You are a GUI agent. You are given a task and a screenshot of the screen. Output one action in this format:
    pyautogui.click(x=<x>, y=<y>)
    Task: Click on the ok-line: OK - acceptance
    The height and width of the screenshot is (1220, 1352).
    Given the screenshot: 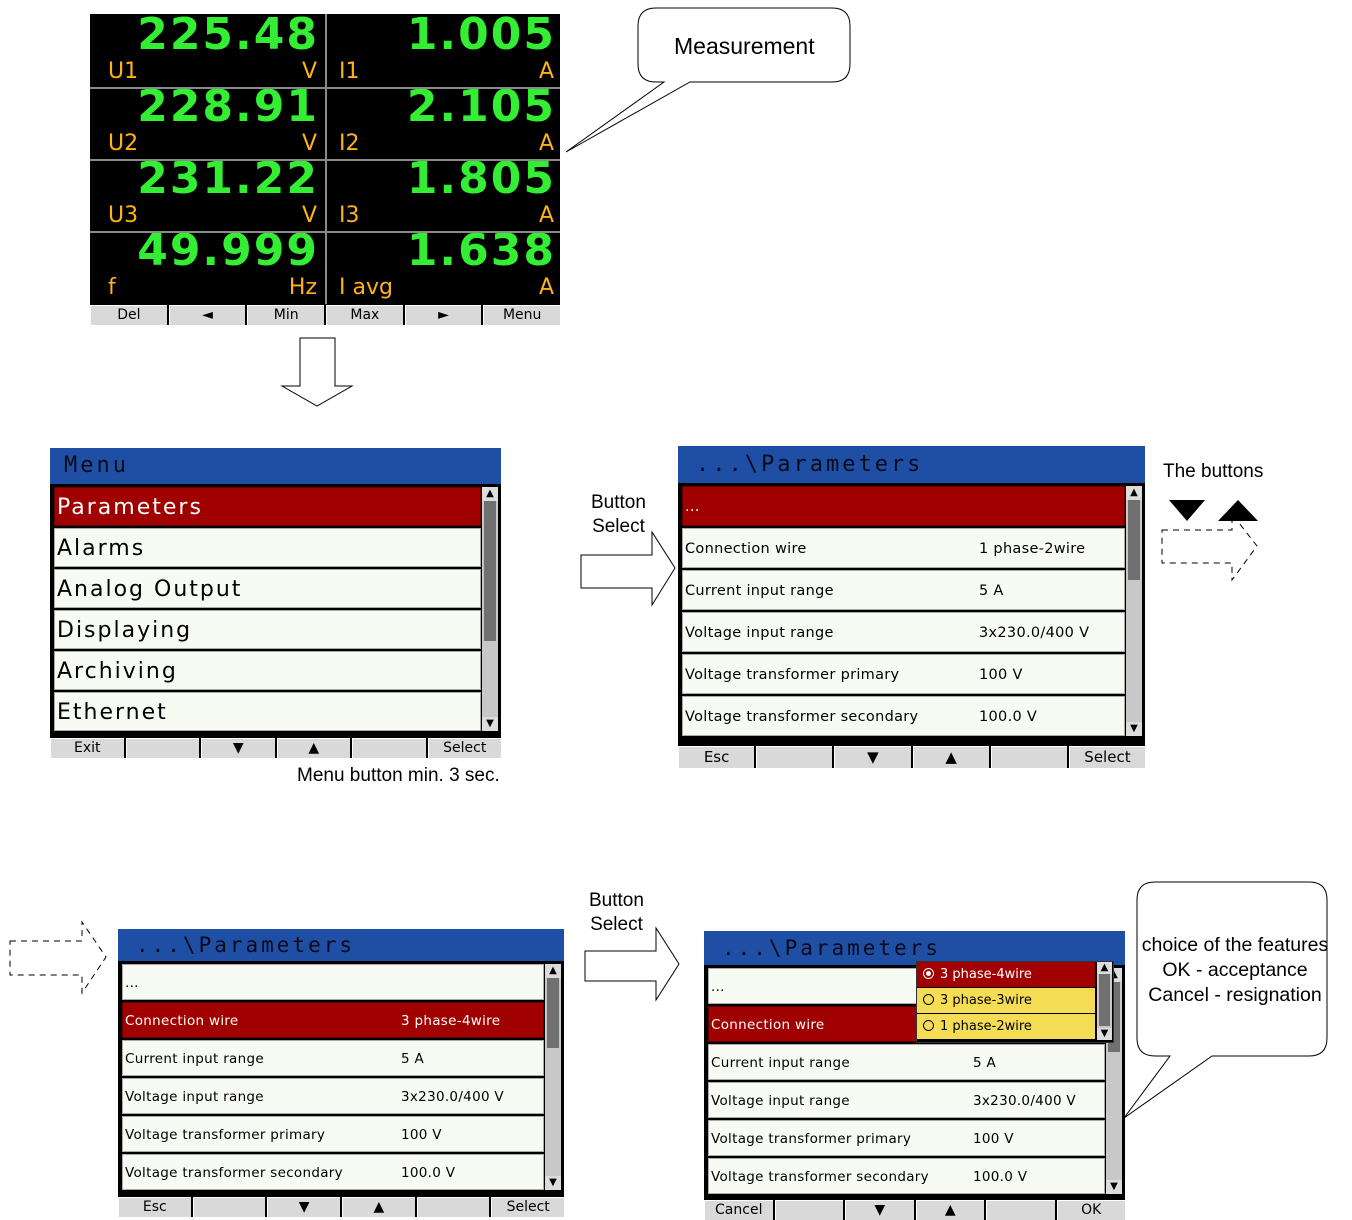 What is the action you would take?
    pyautogui.click(x=1235, y=970)
    